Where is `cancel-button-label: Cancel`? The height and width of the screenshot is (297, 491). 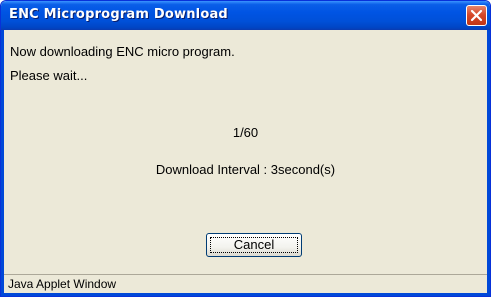 cancel-button-label: Cancel is located at coordinates (254, 244).